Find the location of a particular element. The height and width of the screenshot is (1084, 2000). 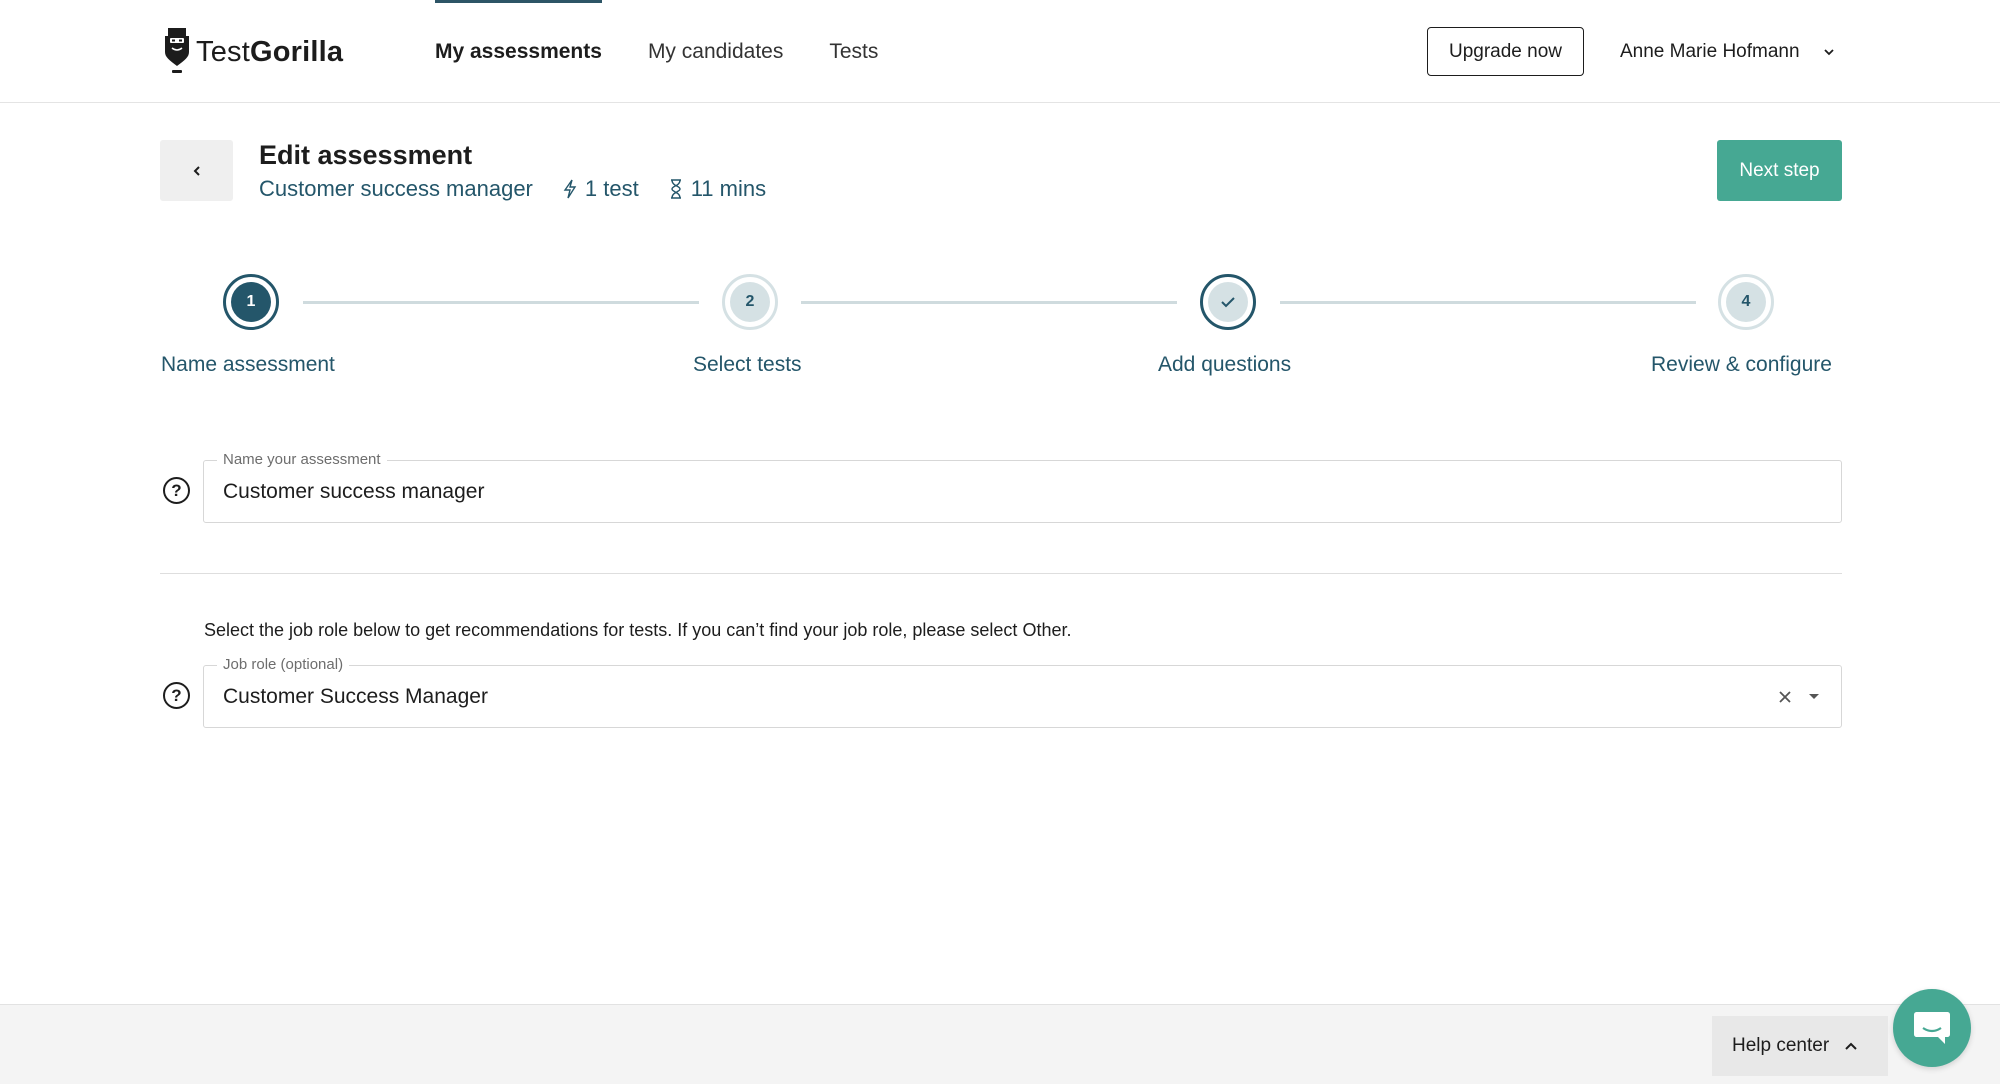

duration: 11 mins is located at coordinates (716, 189).